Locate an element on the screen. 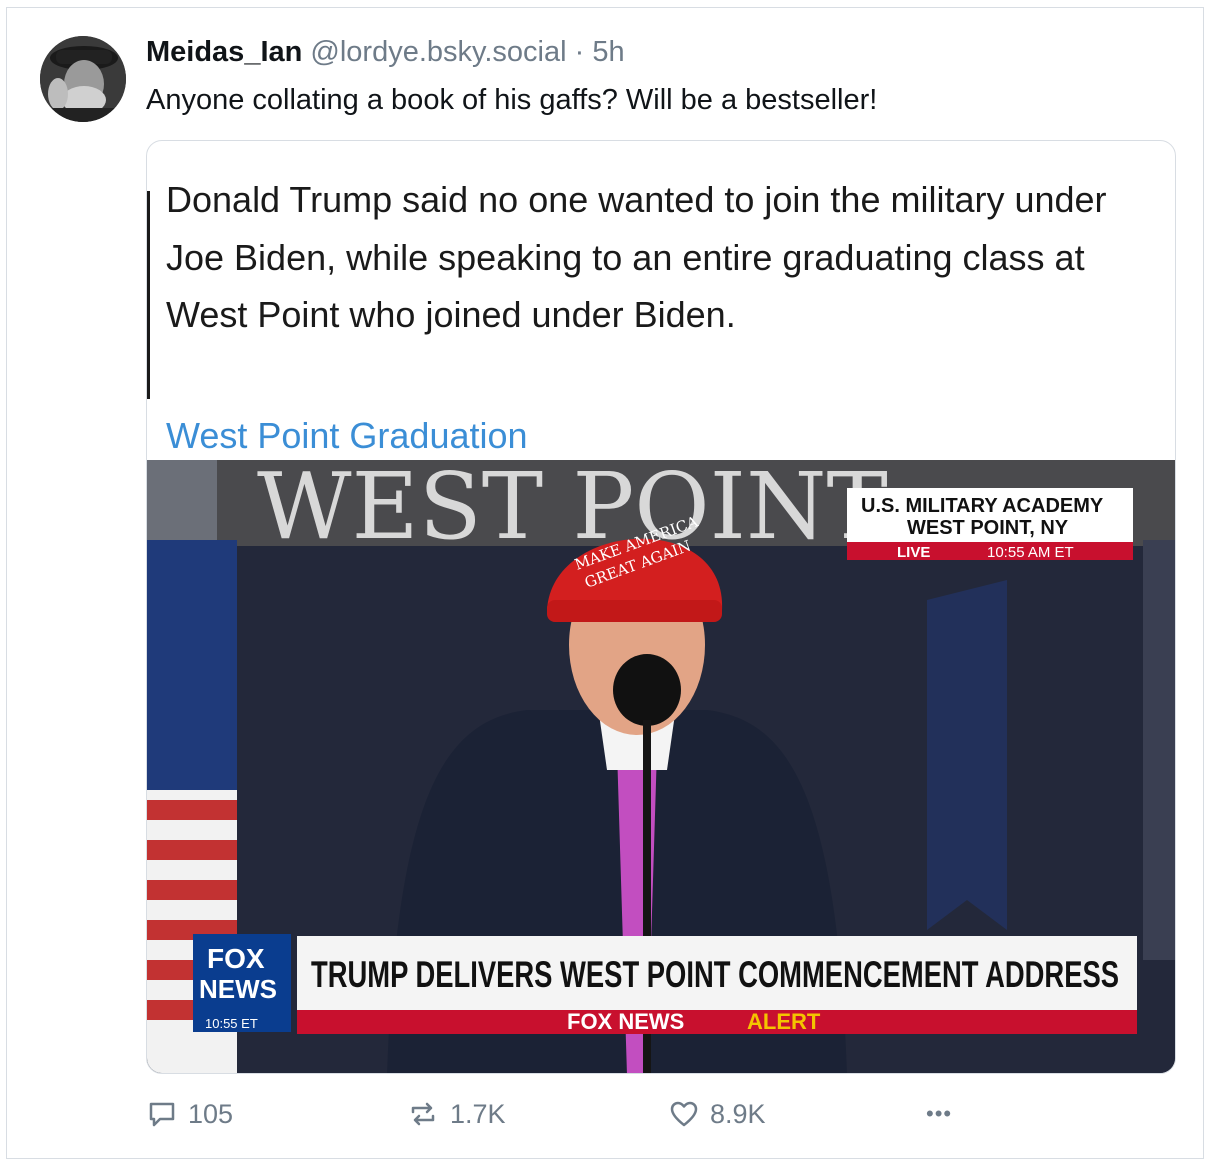  more-button: ••• is located at coordinates (939, 1114).